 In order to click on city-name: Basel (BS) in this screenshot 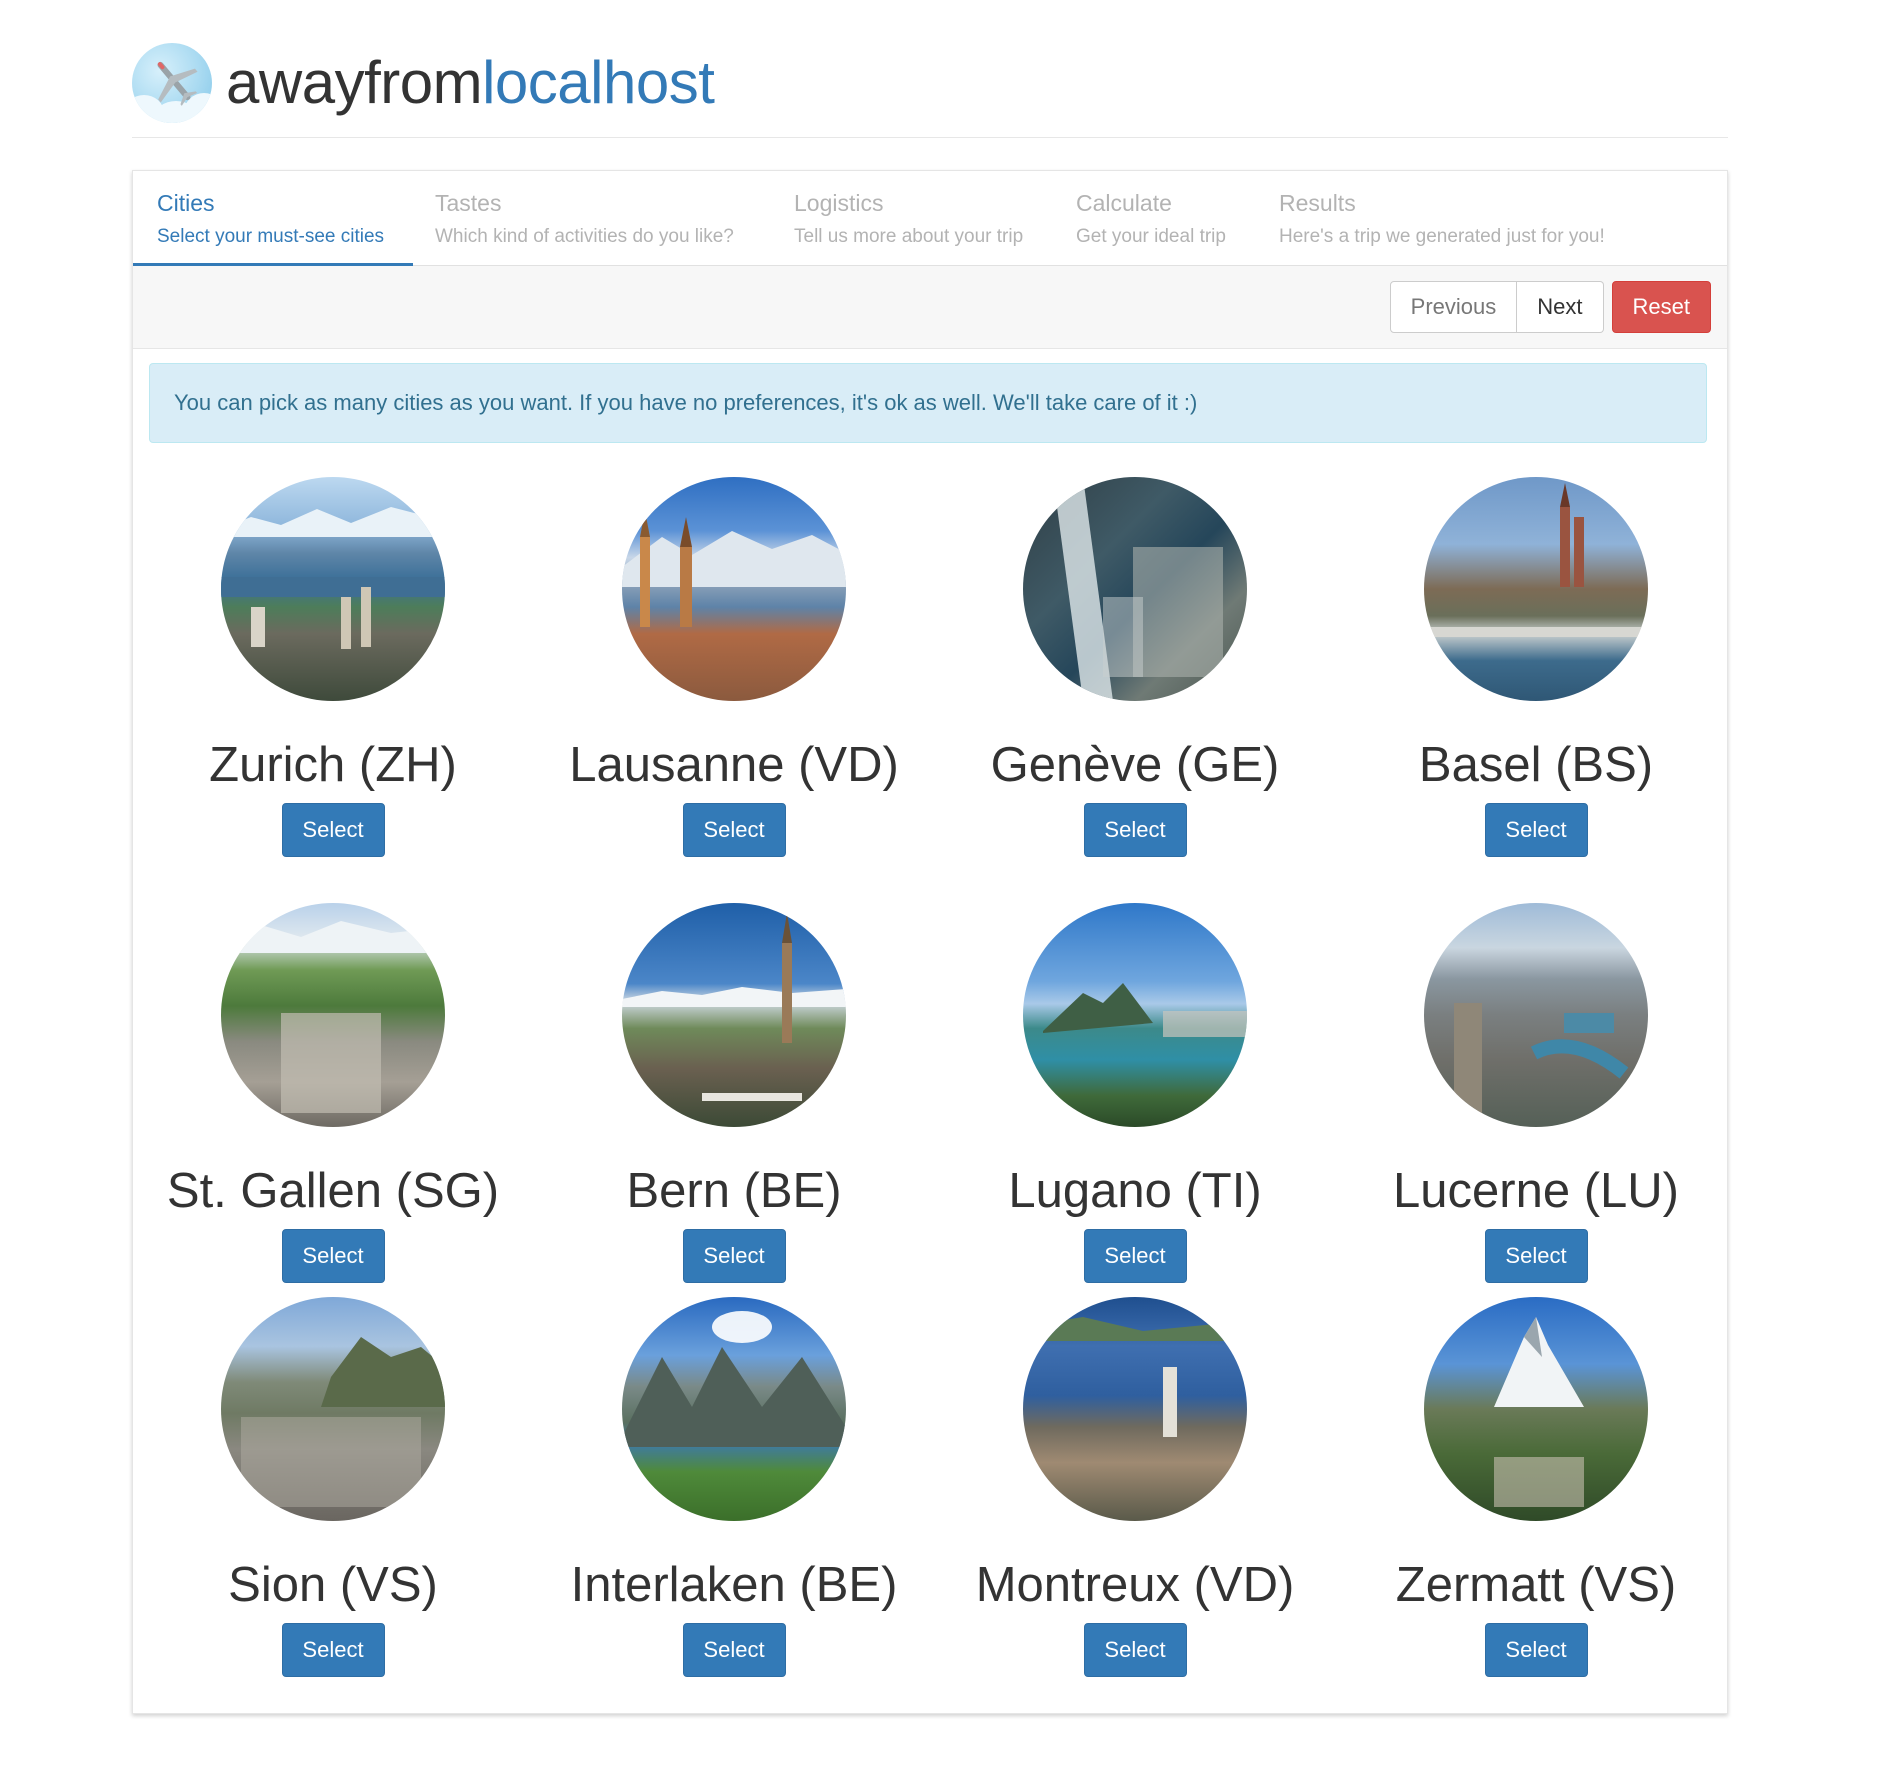, I will do `click(1536, 765)`.